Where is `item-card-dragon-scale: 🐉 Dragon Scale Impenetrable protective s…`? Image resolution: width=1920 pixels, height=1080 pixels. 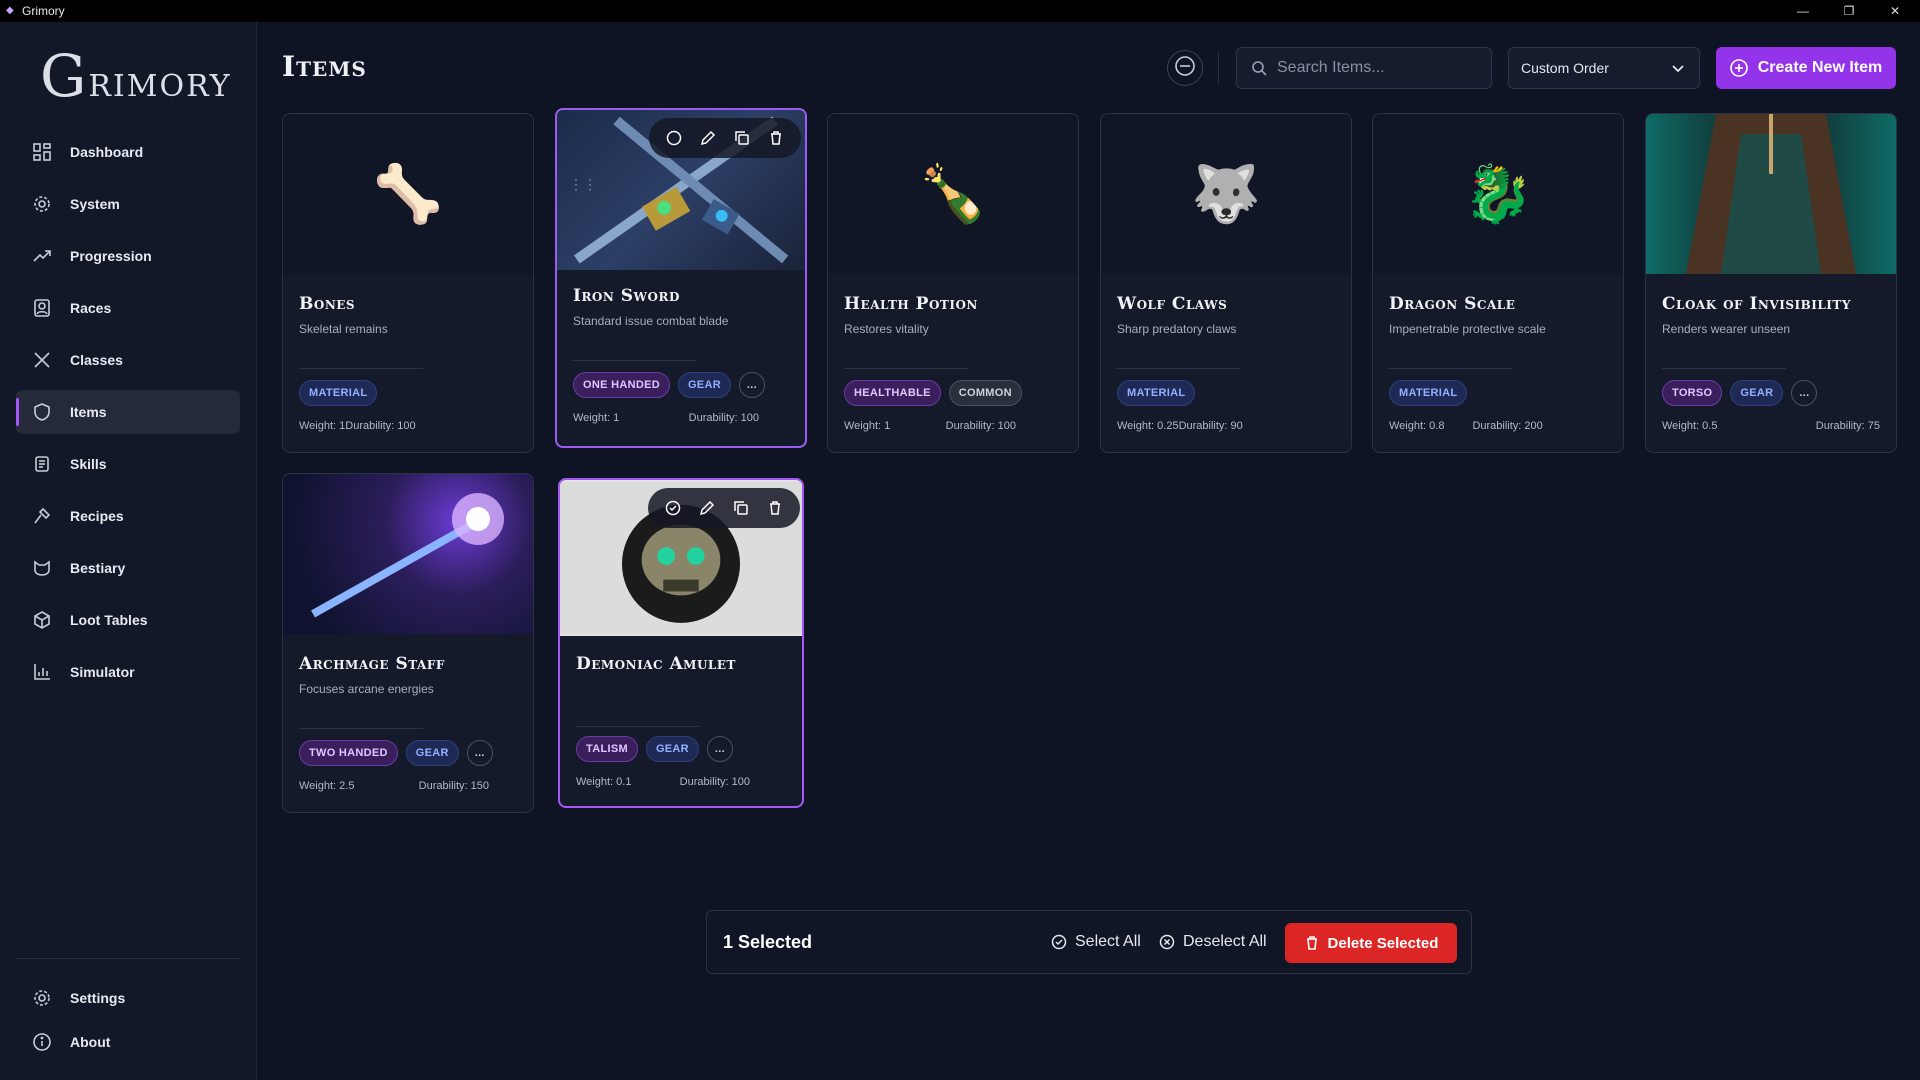 item-card-dragon-scale: 🐉 Dragon Scale Impenetrable protective s… is located at coordinates (1498, 283).